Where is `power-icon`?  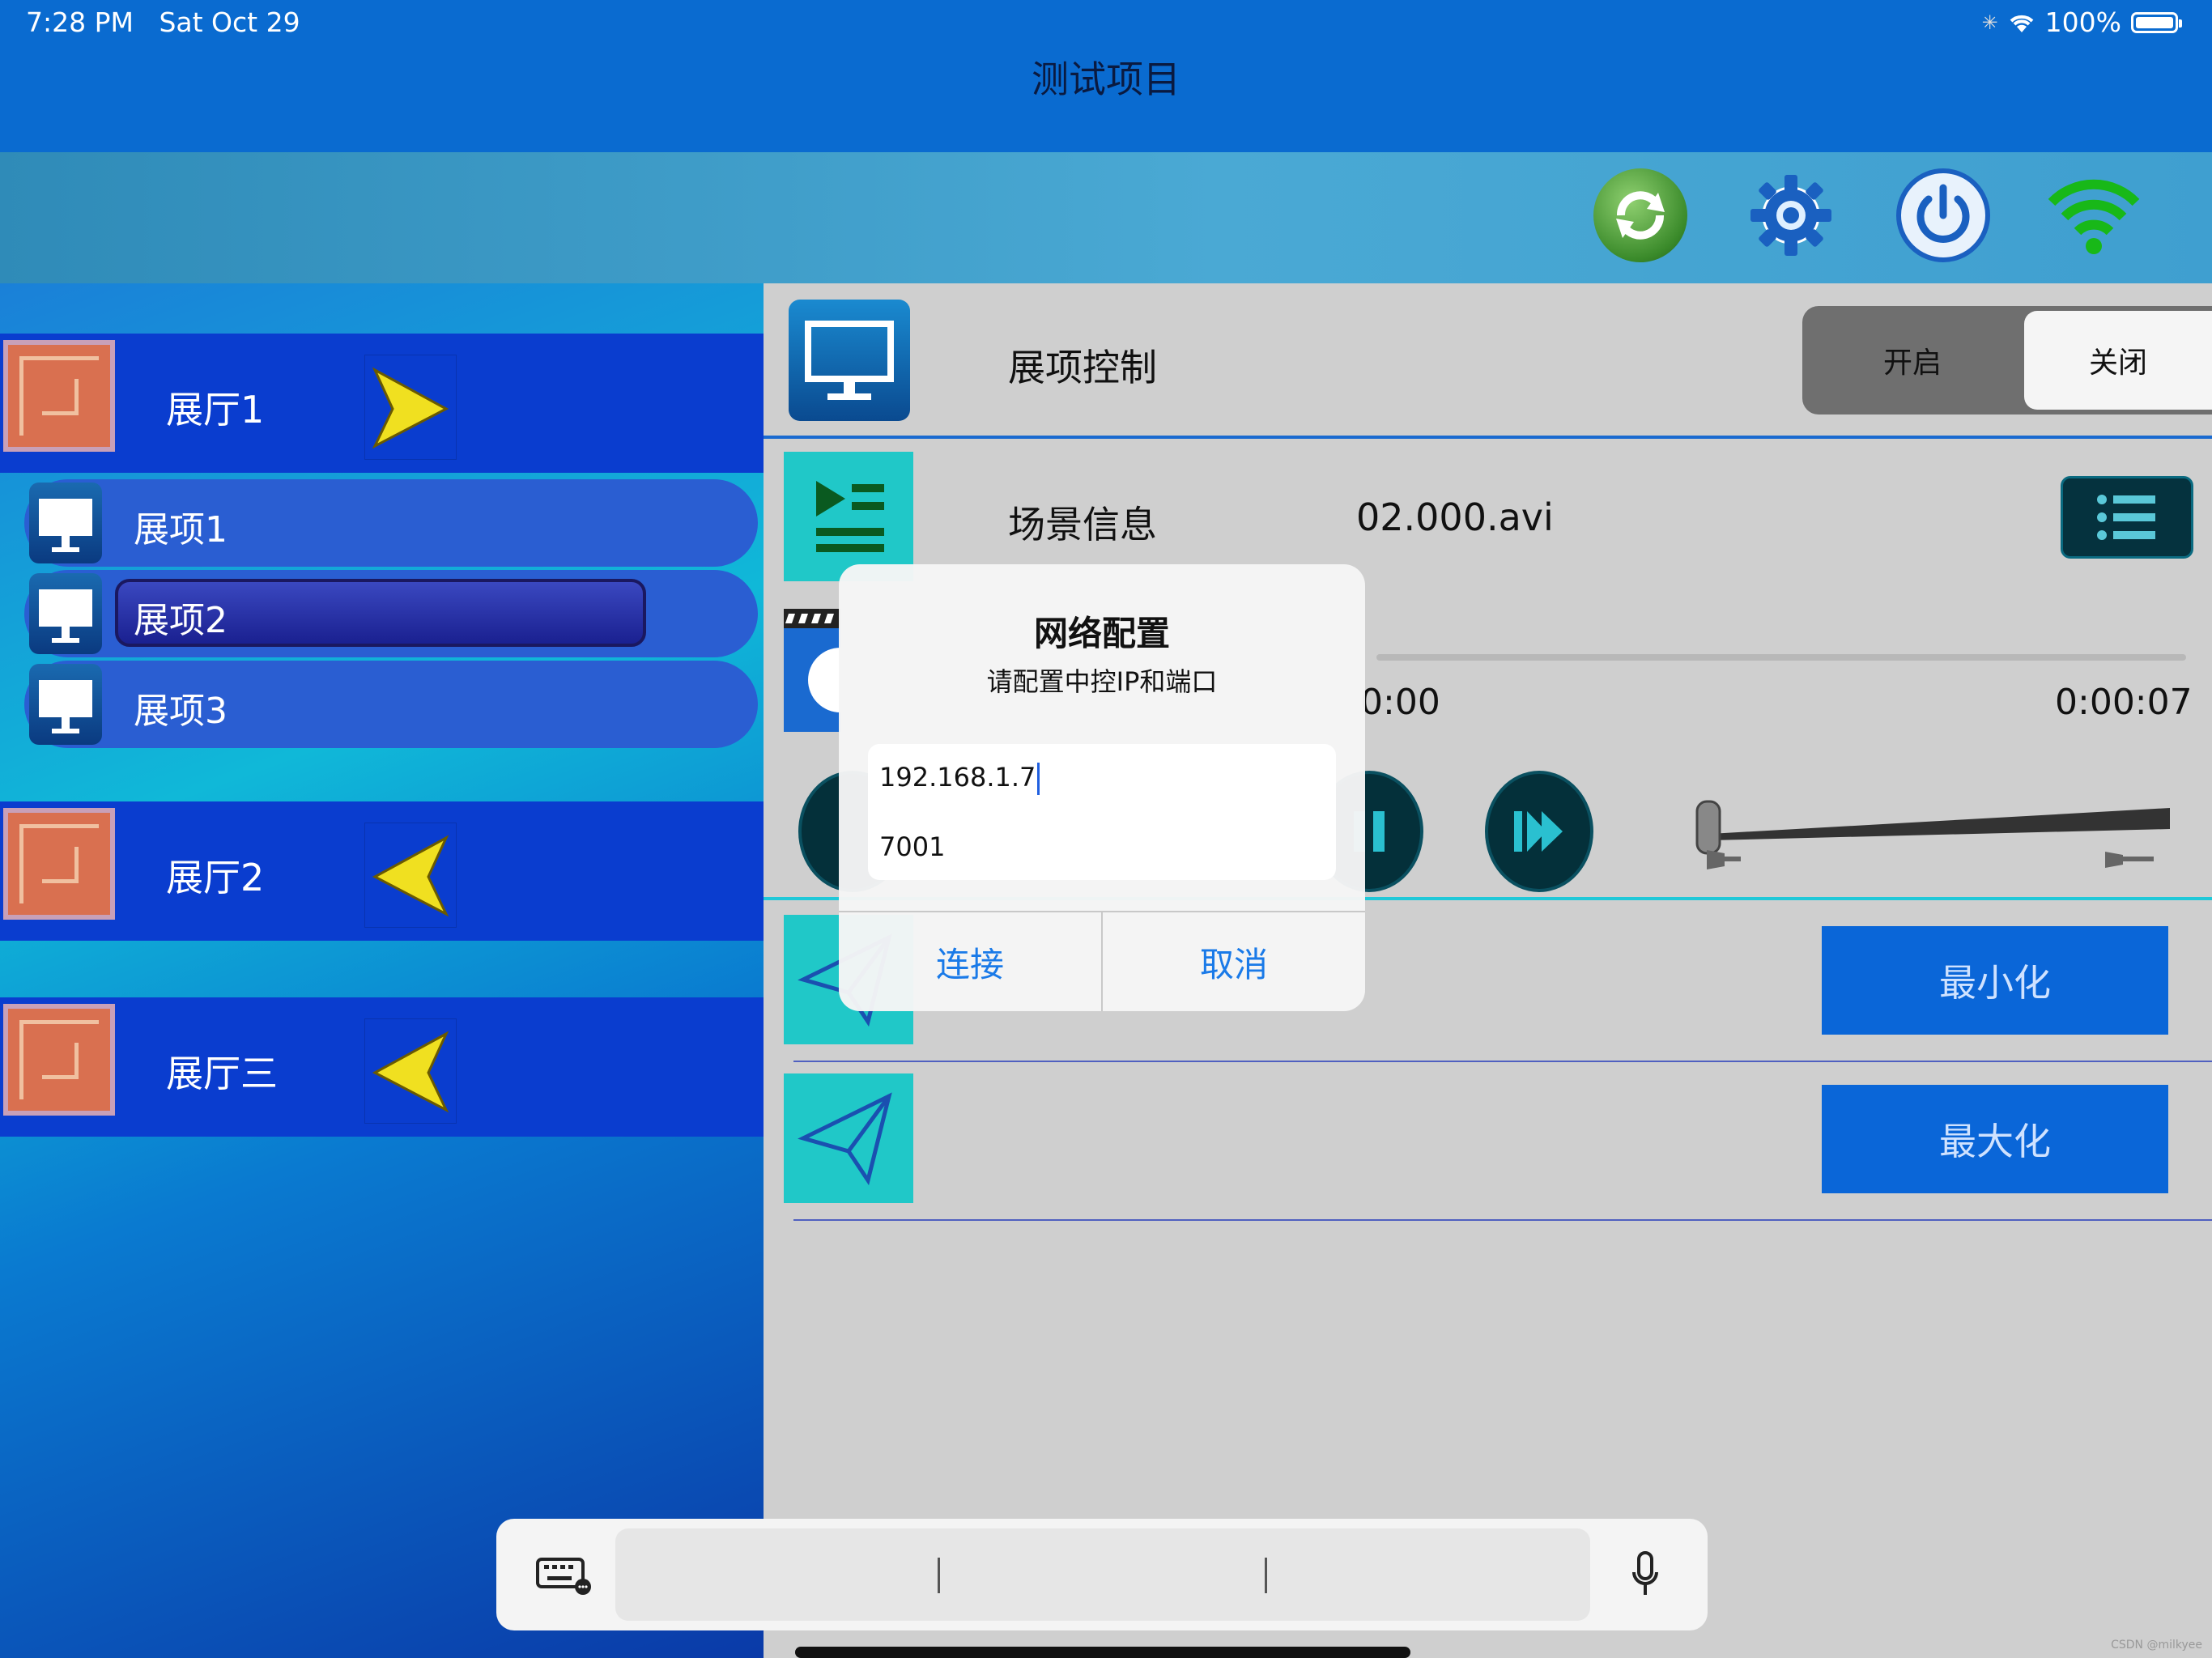 power-icon is located at coordinates (1943, 215).